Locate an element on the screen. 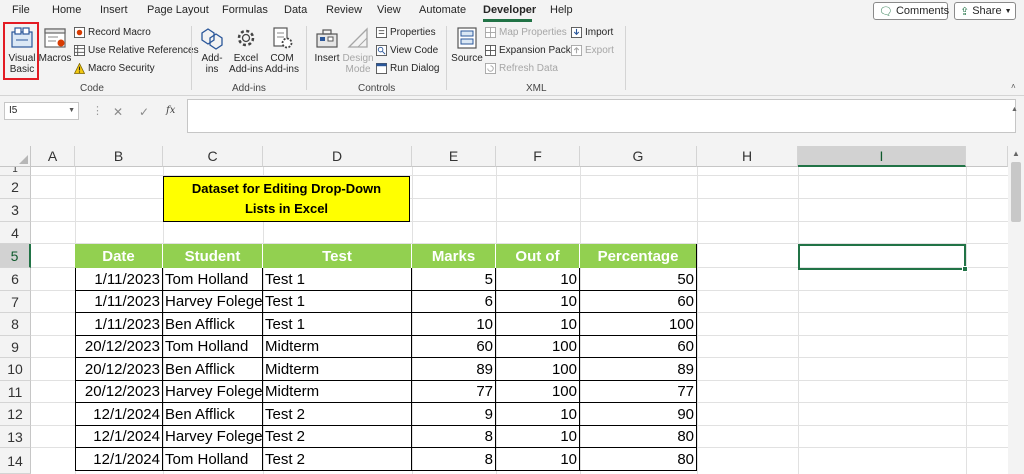 The width and height of the screenshot is (1024, 474). table-cell-percentage: 60 is located at coordinates (638, 347).